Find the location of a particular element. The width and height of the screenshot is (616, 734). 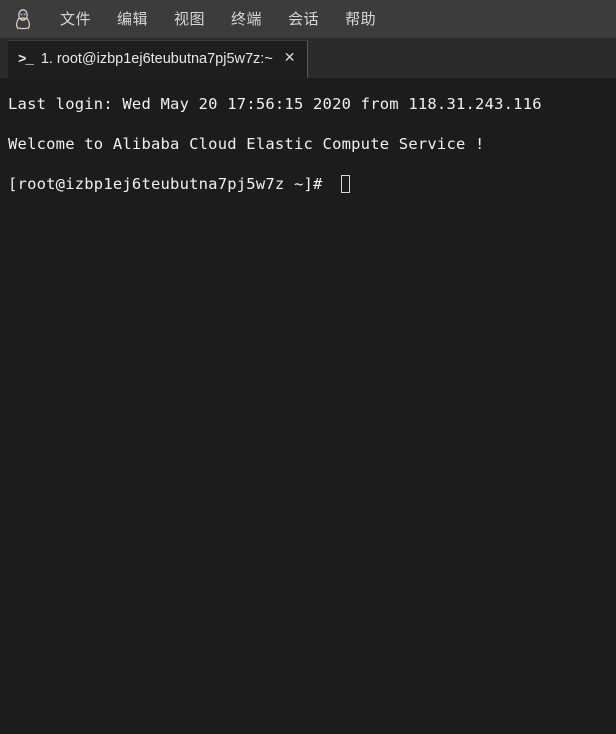

close-icon: ✕ is located at coordinates (290, 57).